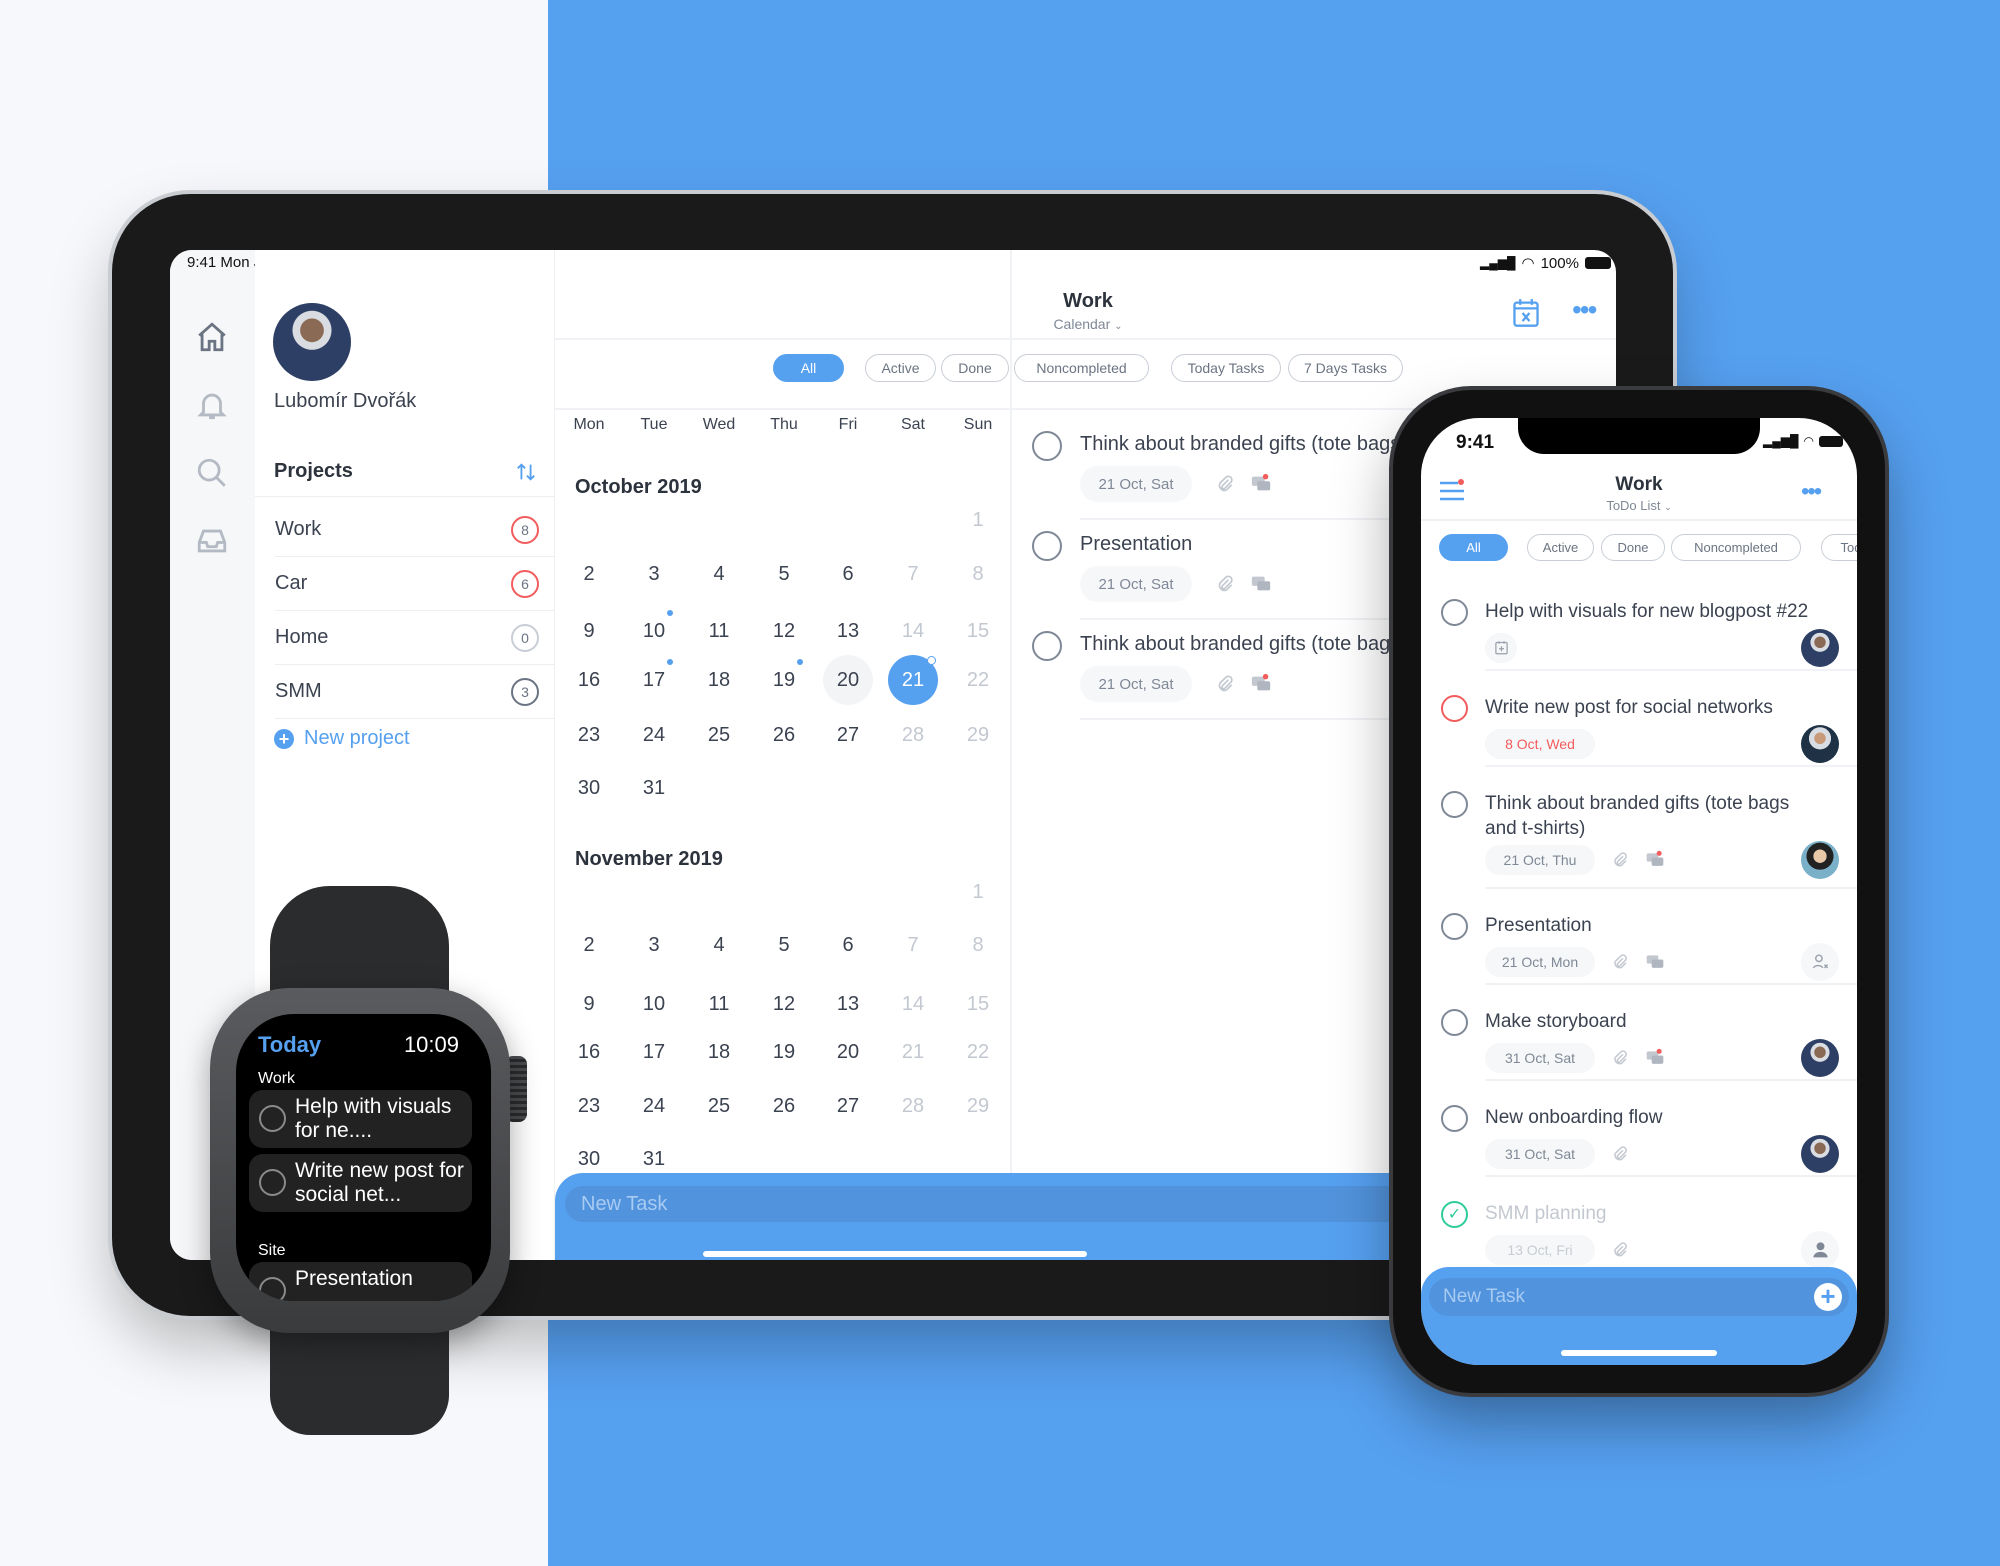 This screenshot has height=1566, width=2000. What do you see at coordinates (1639, 505) in the screenshot?
I see `view-switcher: ToDo List ⌄` at bounding box center [1639, 505].